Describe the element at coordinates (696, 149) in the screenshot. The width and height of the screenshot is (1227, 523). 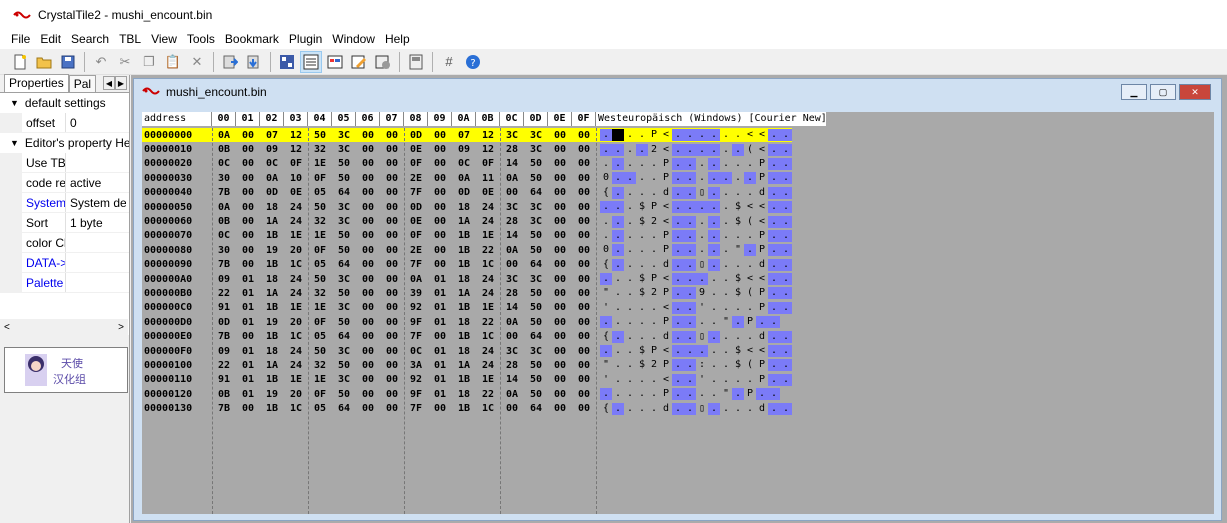
I see `text-column: .... 2 <......(<..` at that location.